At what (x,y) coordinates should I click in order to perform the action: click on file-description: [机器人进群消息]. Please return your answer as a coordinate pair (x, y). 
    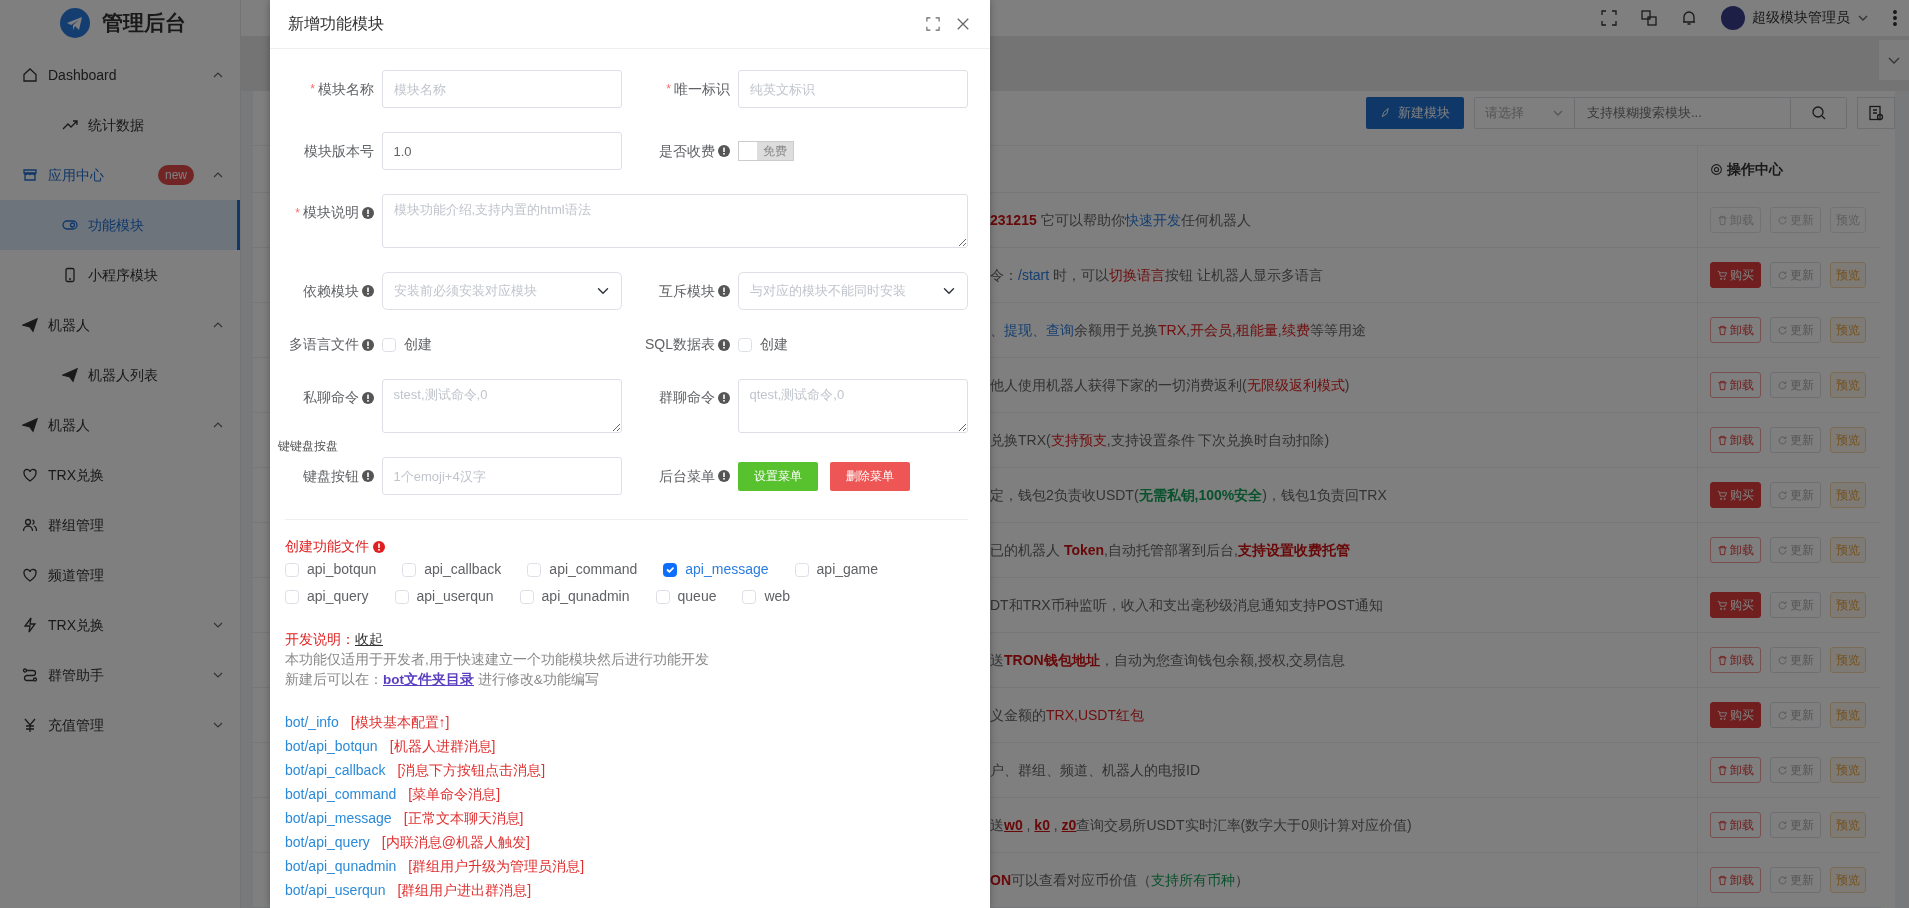
    Looking at the image, I should click on (442, 746).